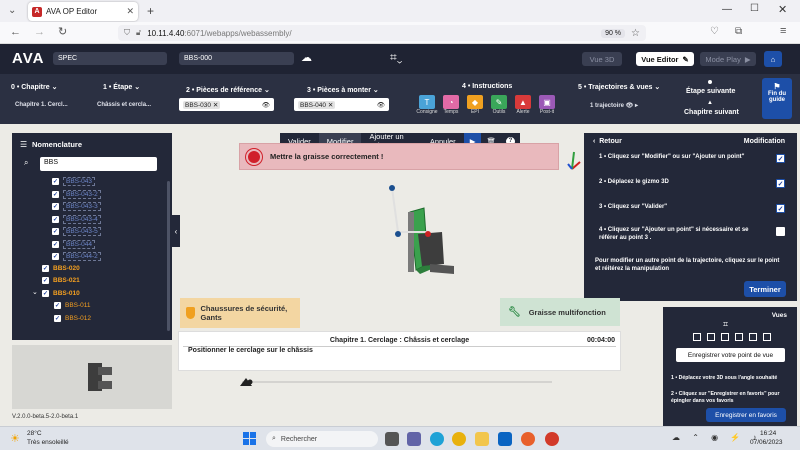 This screenshot has width=800, height=450. Describe the element at coordinates (228, 90) in the screenshot. I see `pieces-ref-dropdown: 2 • Pièces de référence ⌄` at that location.